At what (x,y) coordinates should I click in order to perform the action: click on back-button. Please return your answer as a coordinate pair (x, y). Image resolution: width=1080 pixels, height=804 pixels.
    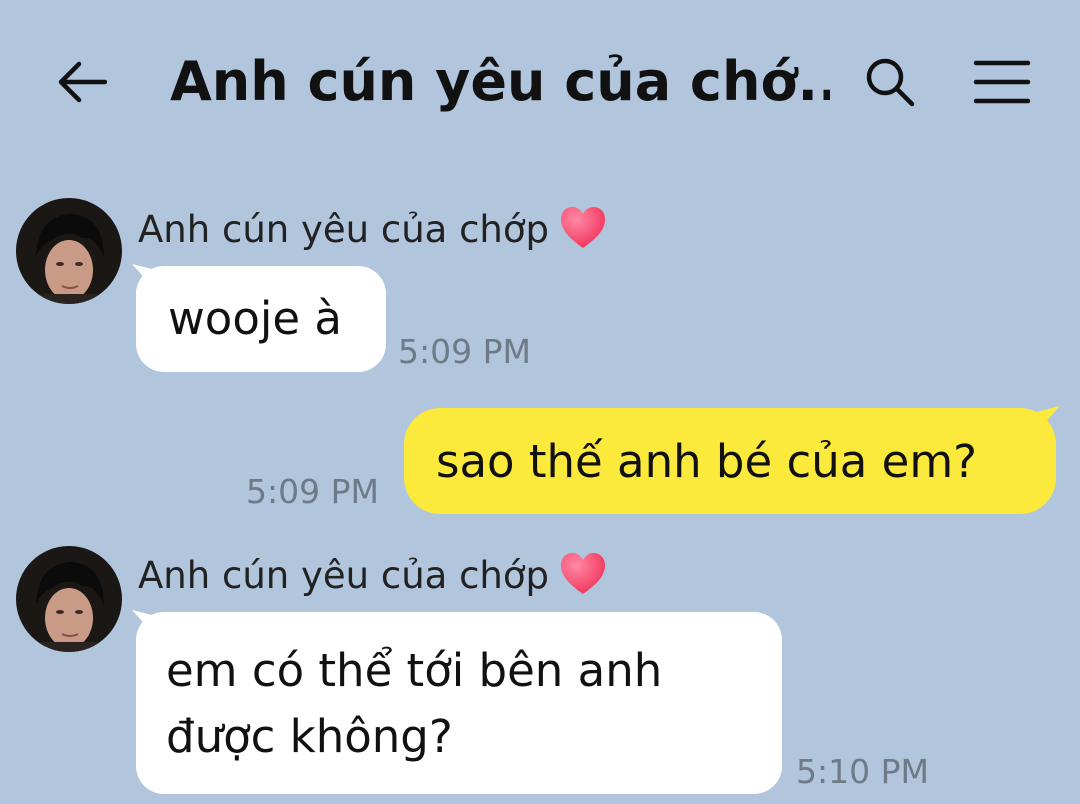
    Looking at the image, I should click on (82, 82).